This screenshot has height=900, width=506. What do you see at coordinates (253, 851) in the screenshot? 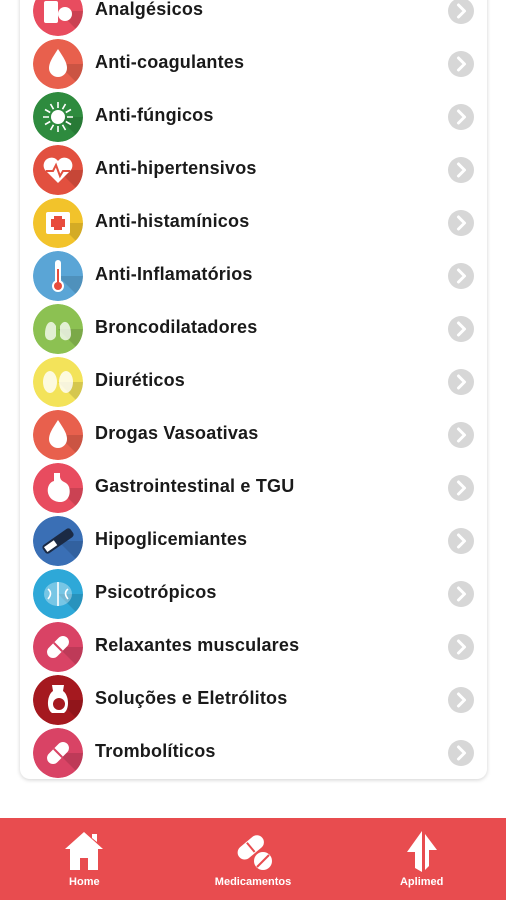
I see `pills-icon` at bounding box center [253, 851].